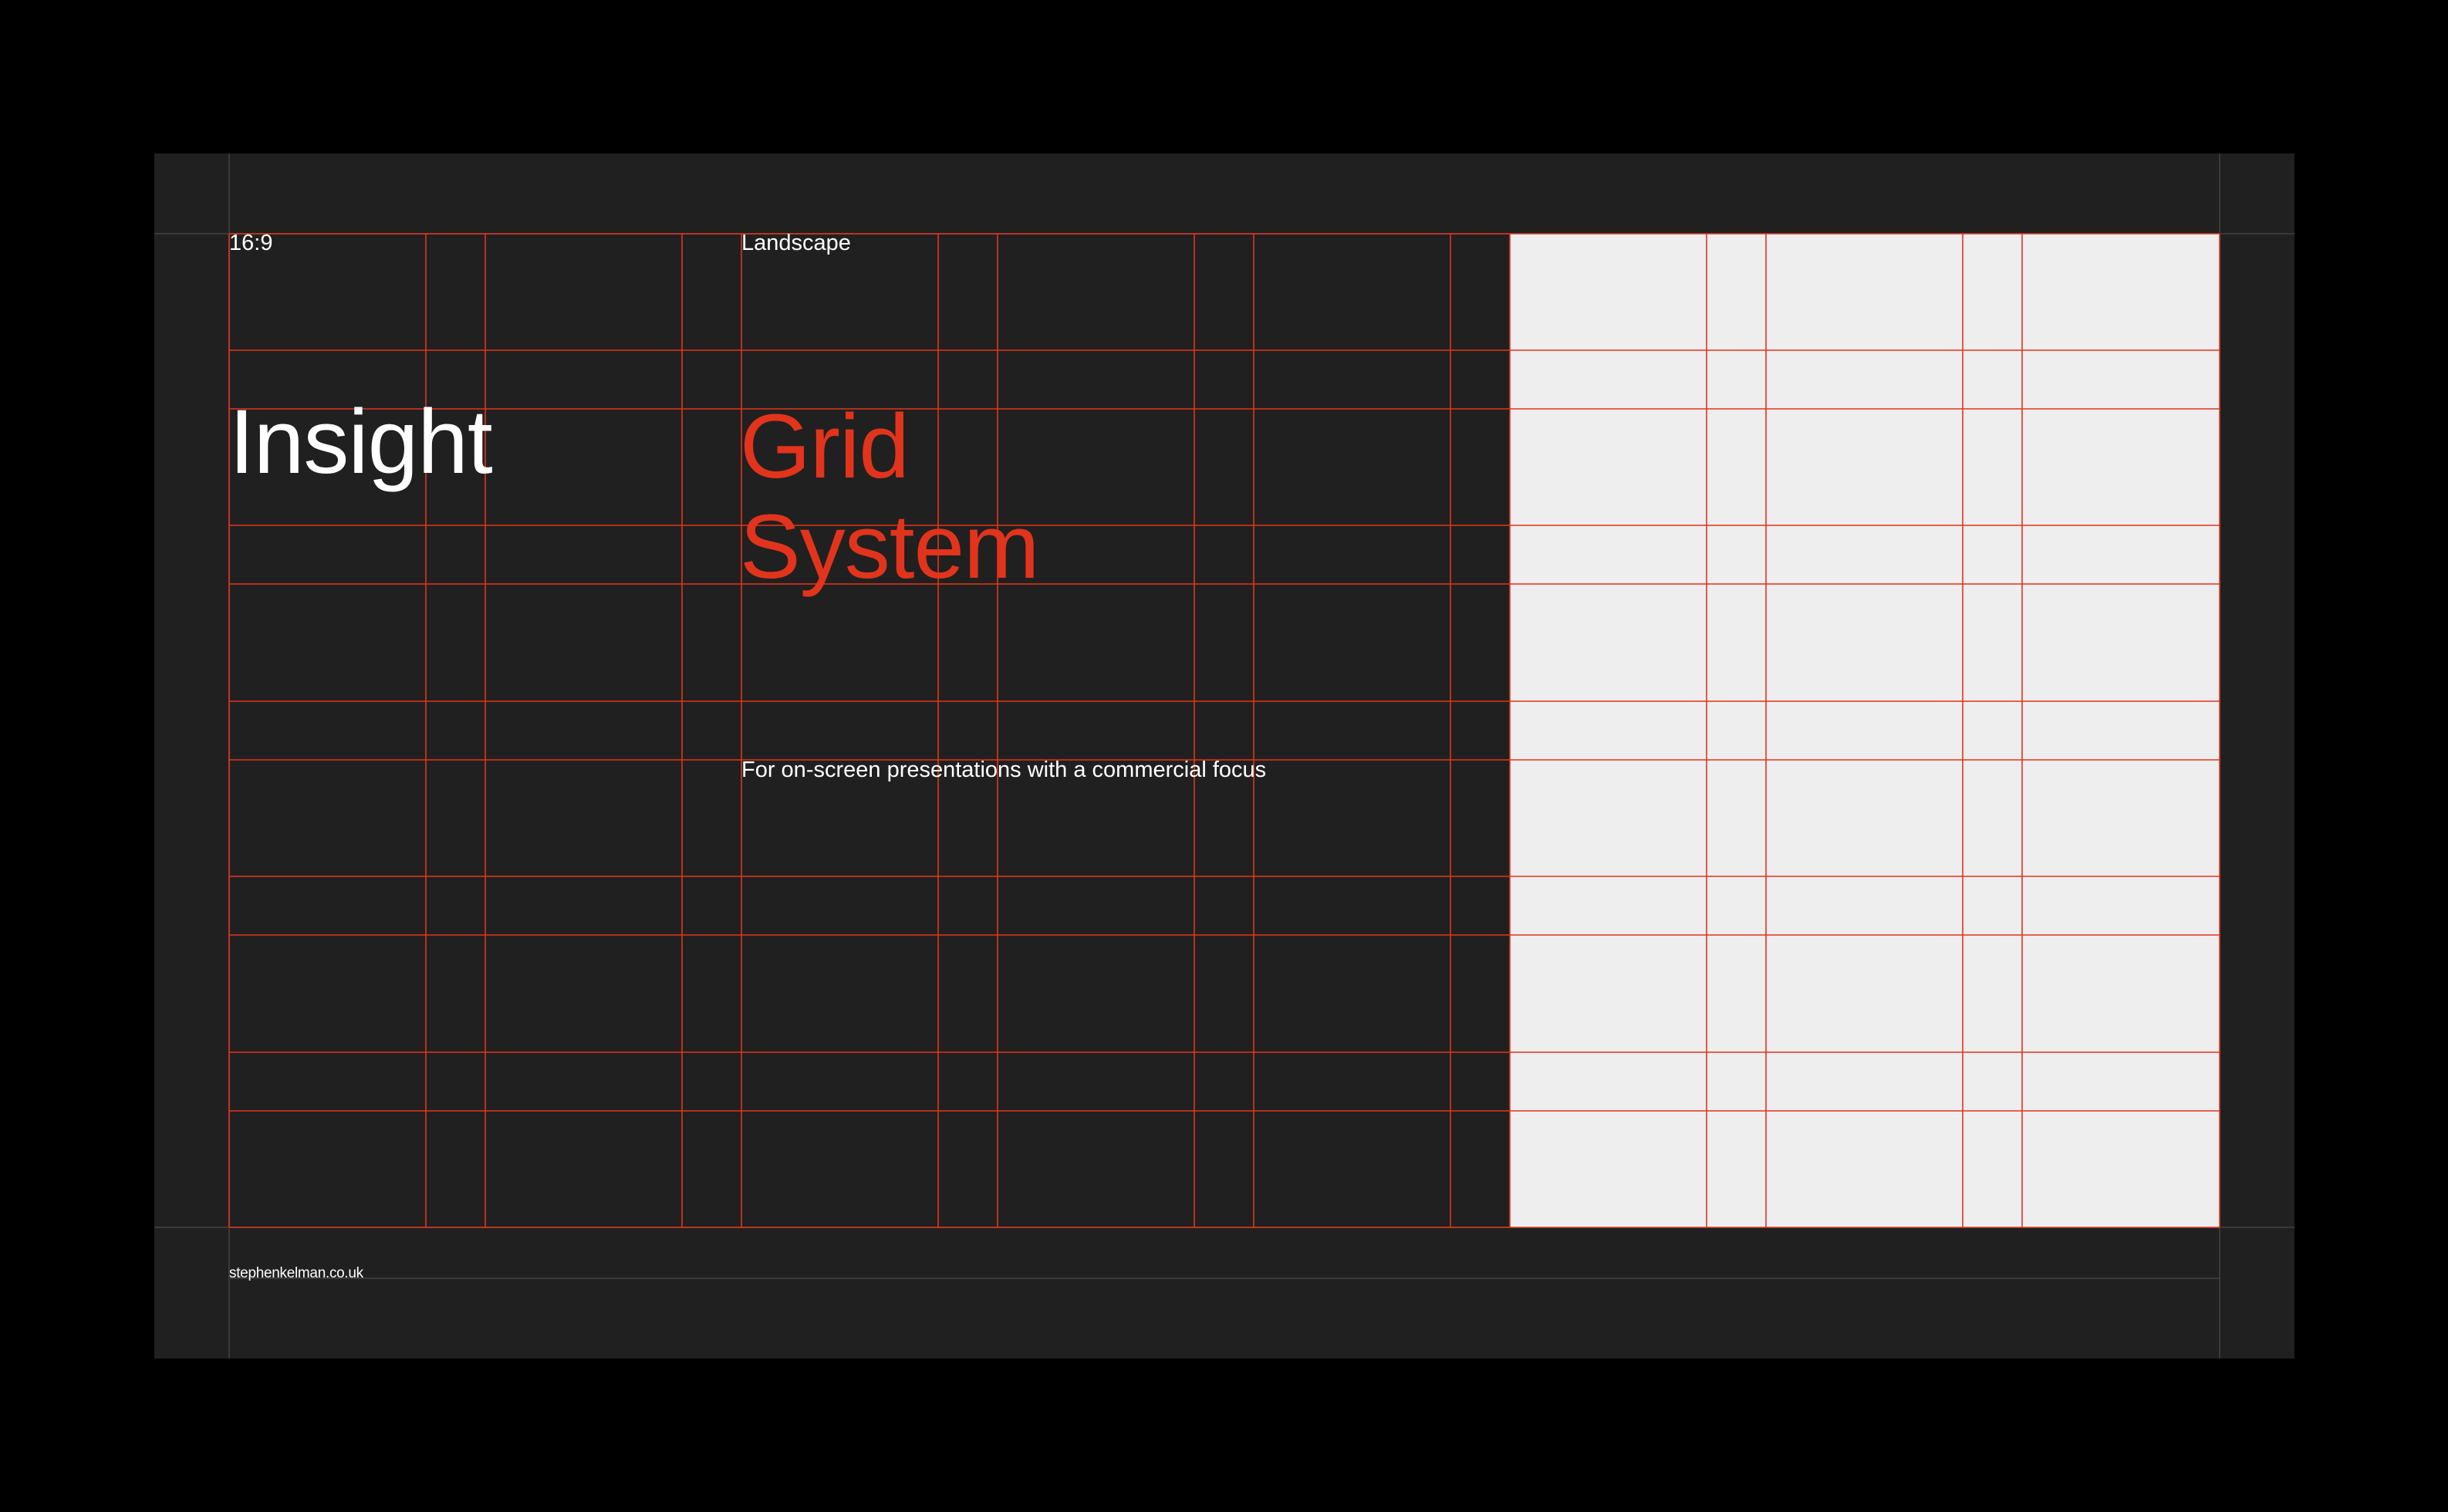 The width and height of the screenshot is (2448, 1512). What do you see at coordinates (825, 447) in the screenshot?
I see `slide-title-line-1: Grid` at bounding box center [825, 447].